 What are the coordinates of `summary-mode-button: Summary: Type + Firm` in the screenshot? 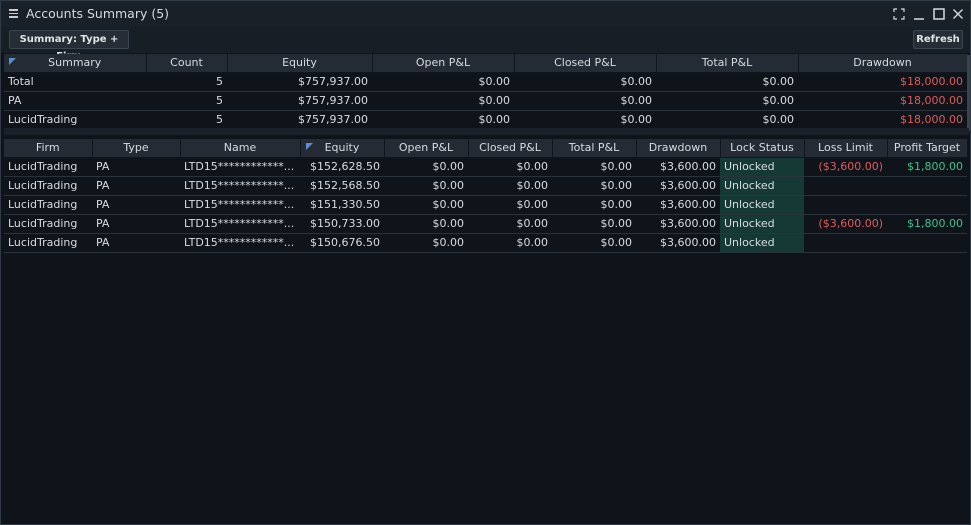 It's located at (69, 46).